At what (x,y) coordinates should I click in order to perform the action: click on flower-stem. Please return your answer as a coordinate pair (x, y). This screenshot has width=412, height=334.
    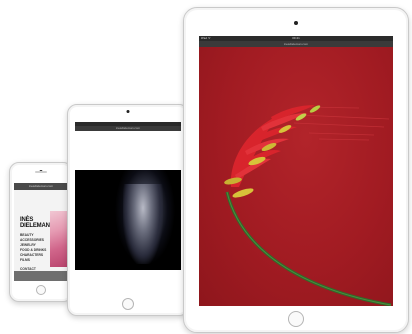
    Looking at the image, I should click on (308, 248).